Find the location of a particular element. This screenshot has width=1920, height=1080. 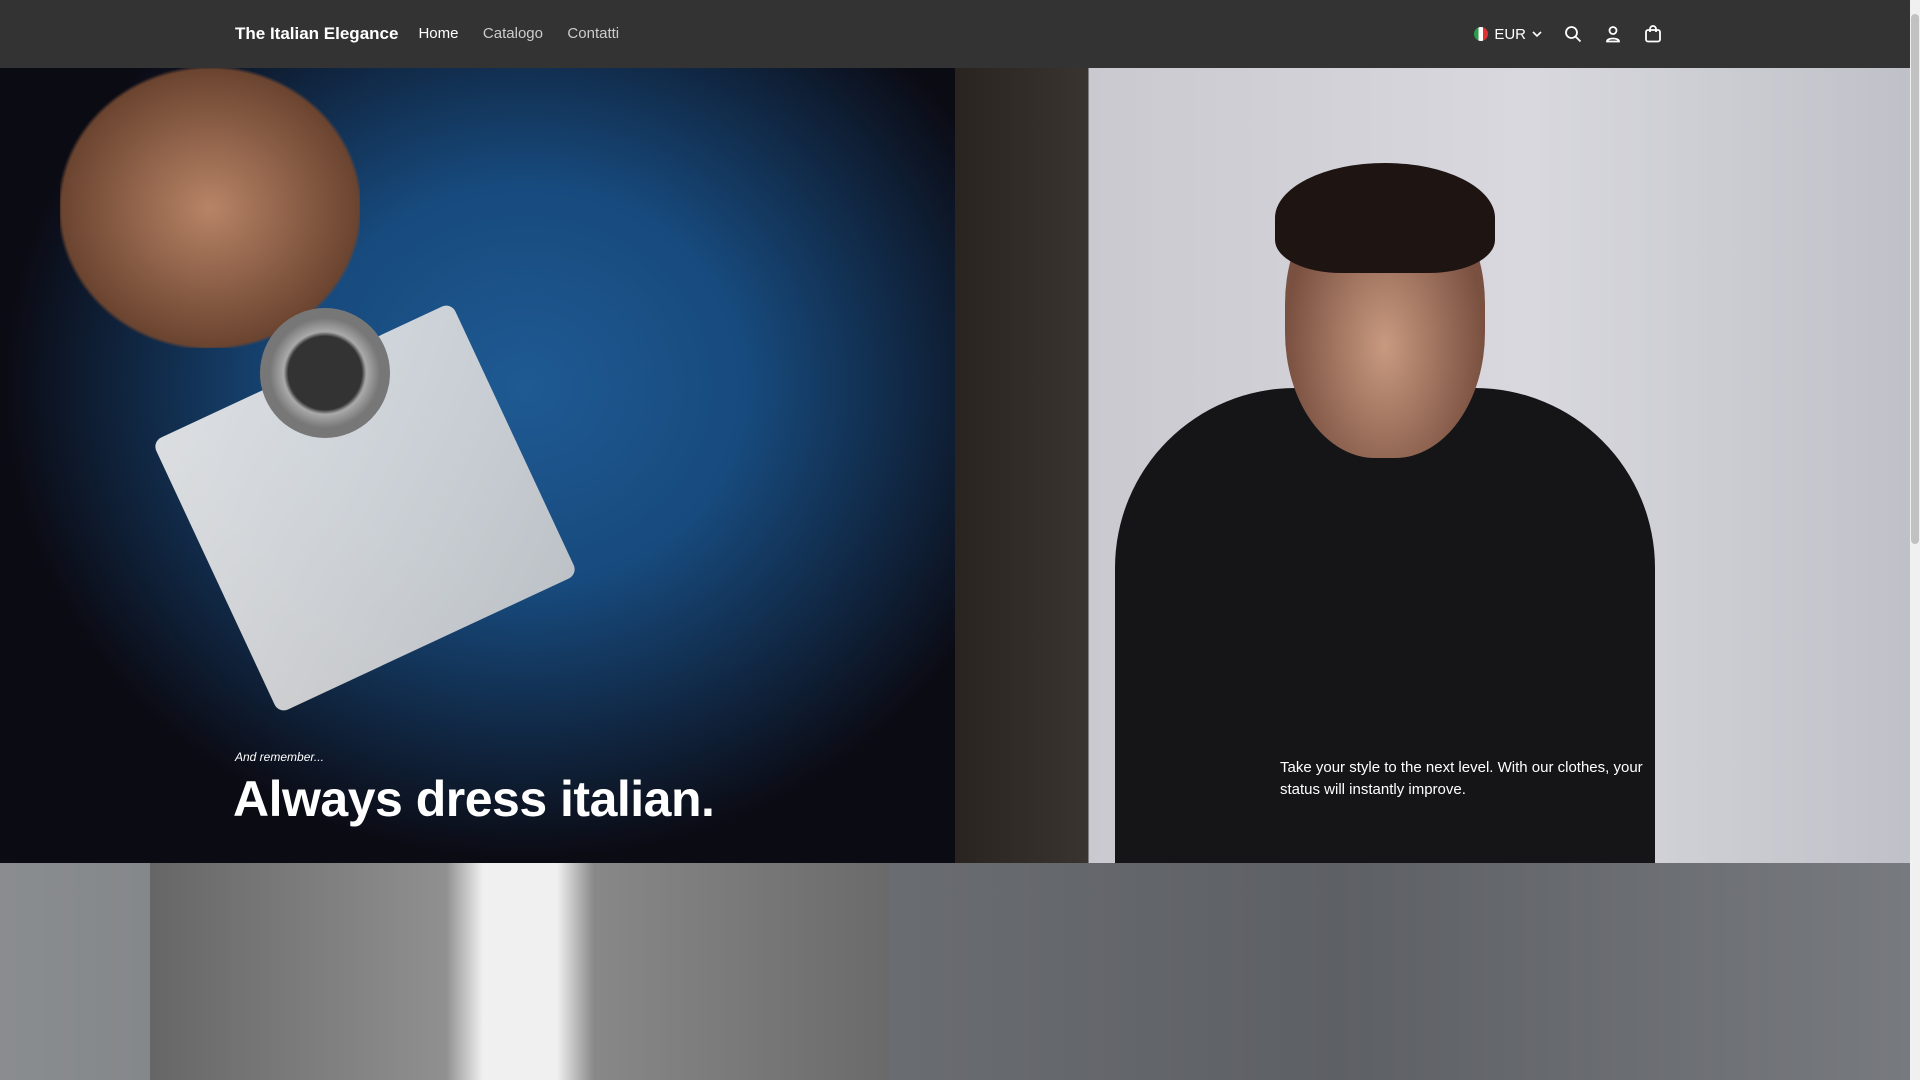

scrollbar is located at coordinates (1915, 540).